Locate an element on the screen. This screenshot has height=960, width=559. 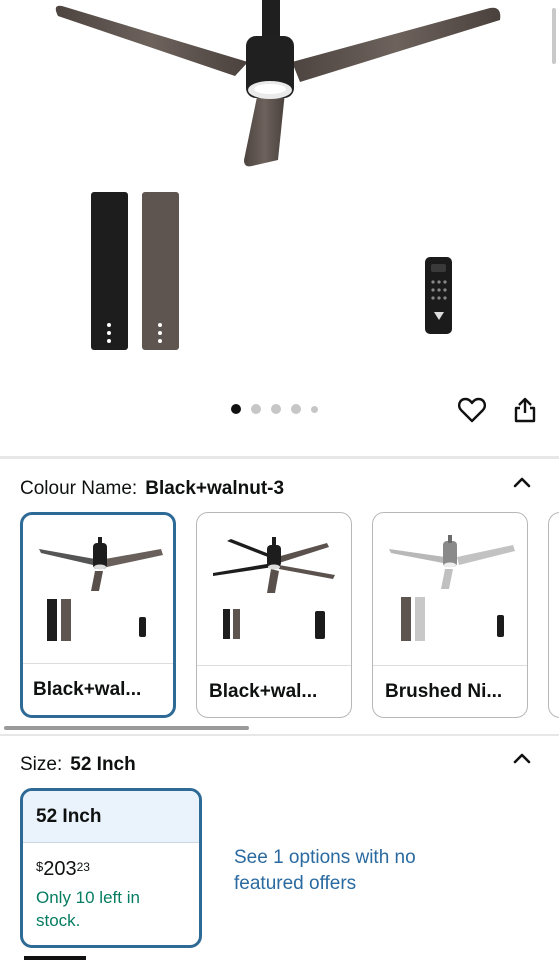
price-currency: $ is located at coordinates (40, 866).